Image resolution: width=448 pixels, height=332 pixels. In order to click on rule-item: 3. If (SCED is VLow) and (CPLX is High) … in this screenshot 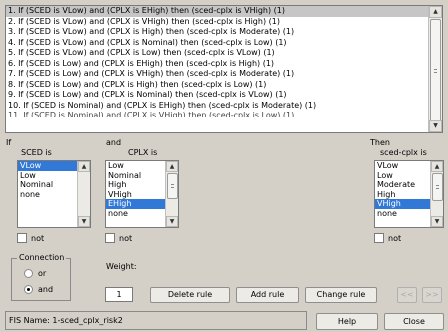, I will do `click(217, 32)`.